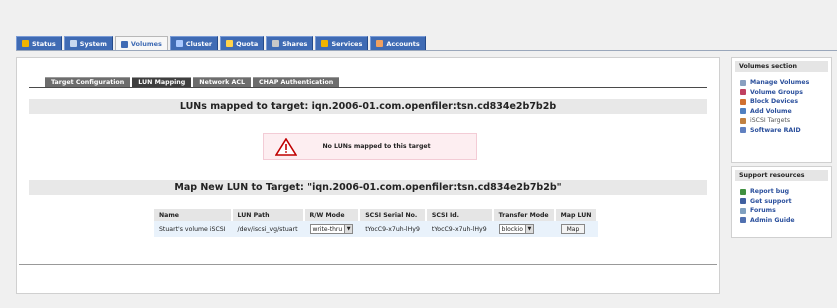 The height and width of the screenshot is (308, 837). What do you see at coordinates (763, 211) in the screenshot?
I see `link-label: Forums` at bounding box center [763, 211].